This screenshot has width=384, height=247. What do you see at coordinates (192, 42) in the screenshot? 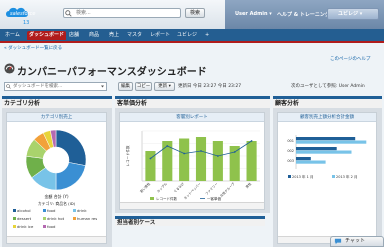
I see `tab-accent-strip` at bounding box center [192, 42].